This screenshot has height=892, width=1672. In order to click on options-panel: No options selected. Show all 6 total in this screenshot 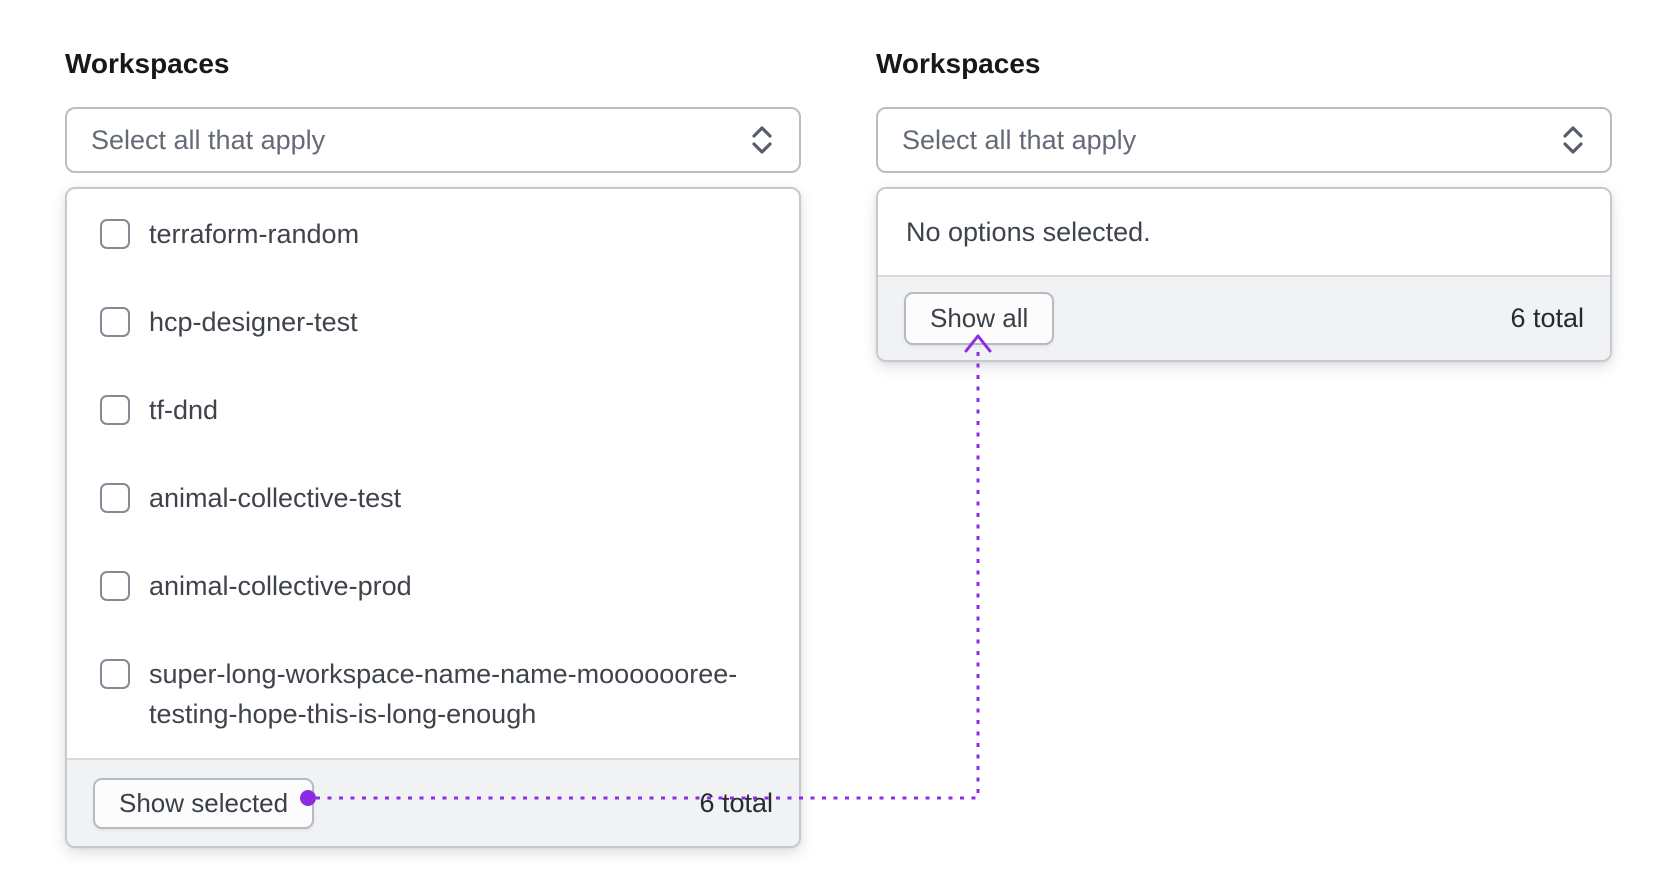, I will do `click(1244, 274)`.